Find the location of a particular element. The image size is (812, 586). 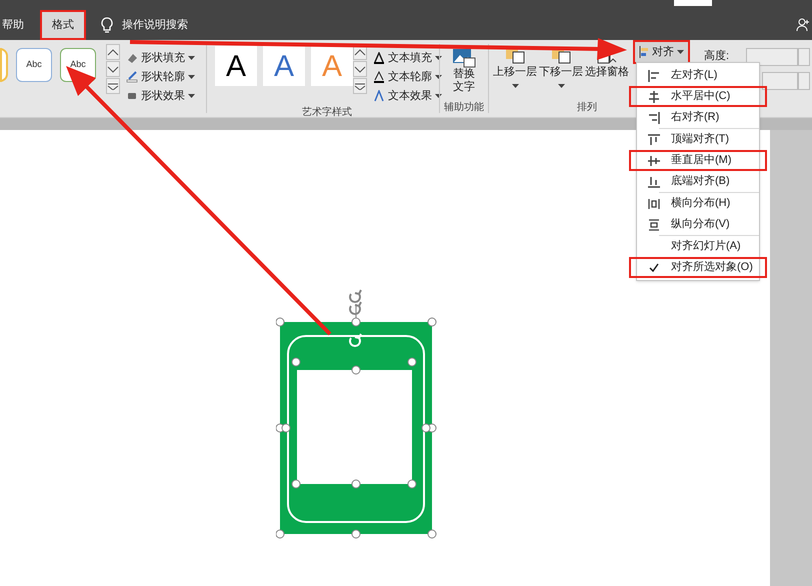

alt-text-button: 替换 文字 is located at coordinates (464, 81).